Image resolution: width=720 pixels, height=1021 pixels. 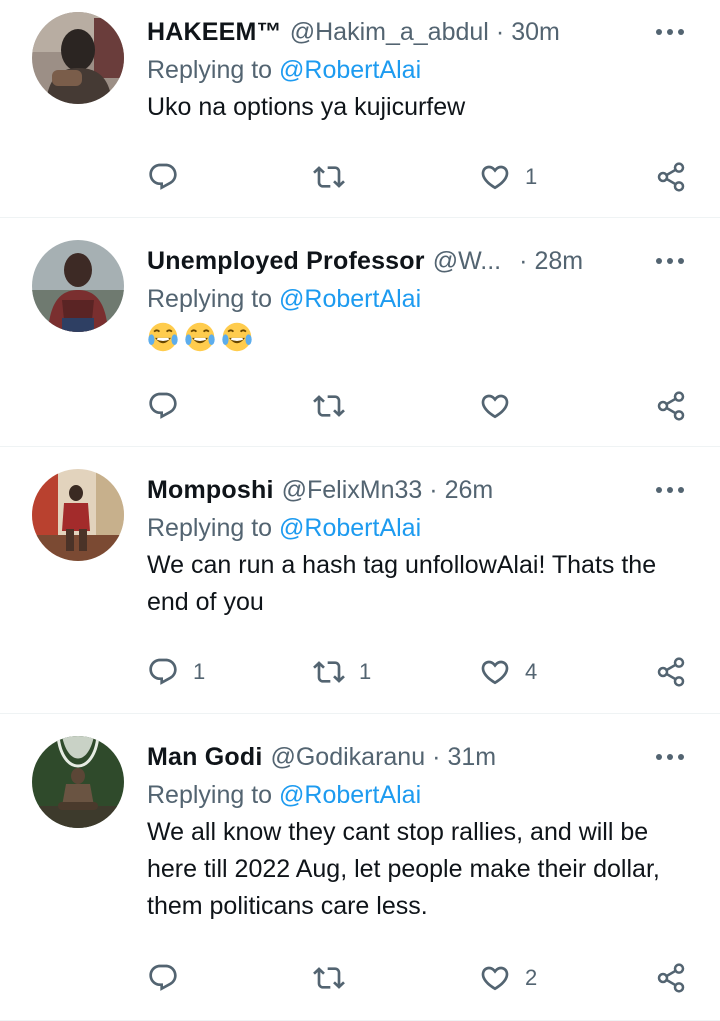 I want to click on retweet-button: 1, so click(x=342, y=672).